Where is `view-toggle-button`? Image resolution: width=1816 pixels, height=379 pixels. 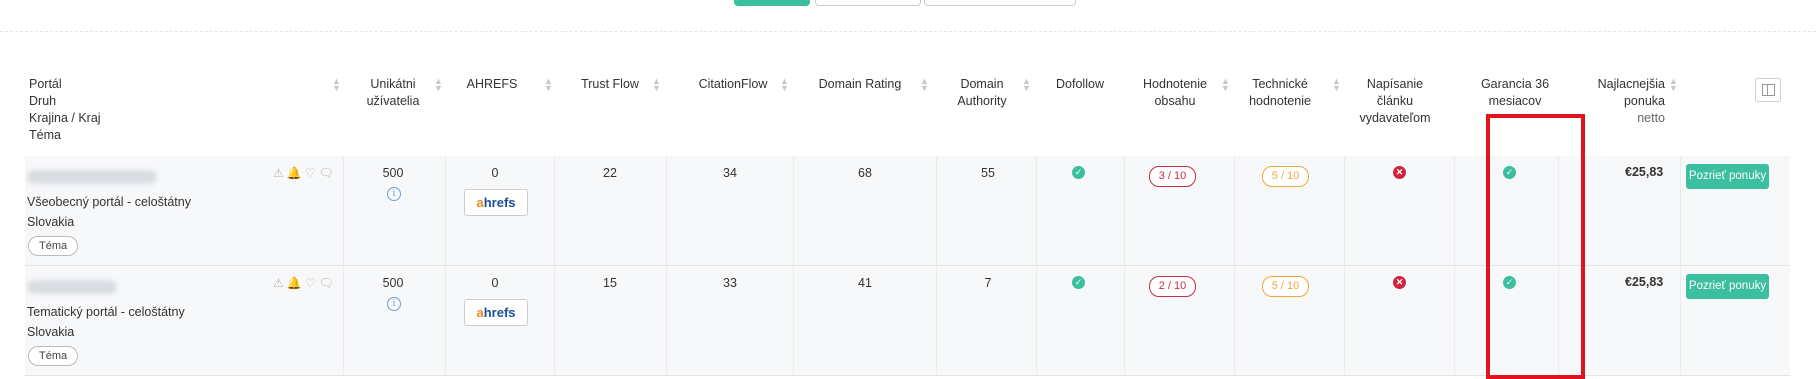 view-toggle-button is located at coordinates (868, 3).